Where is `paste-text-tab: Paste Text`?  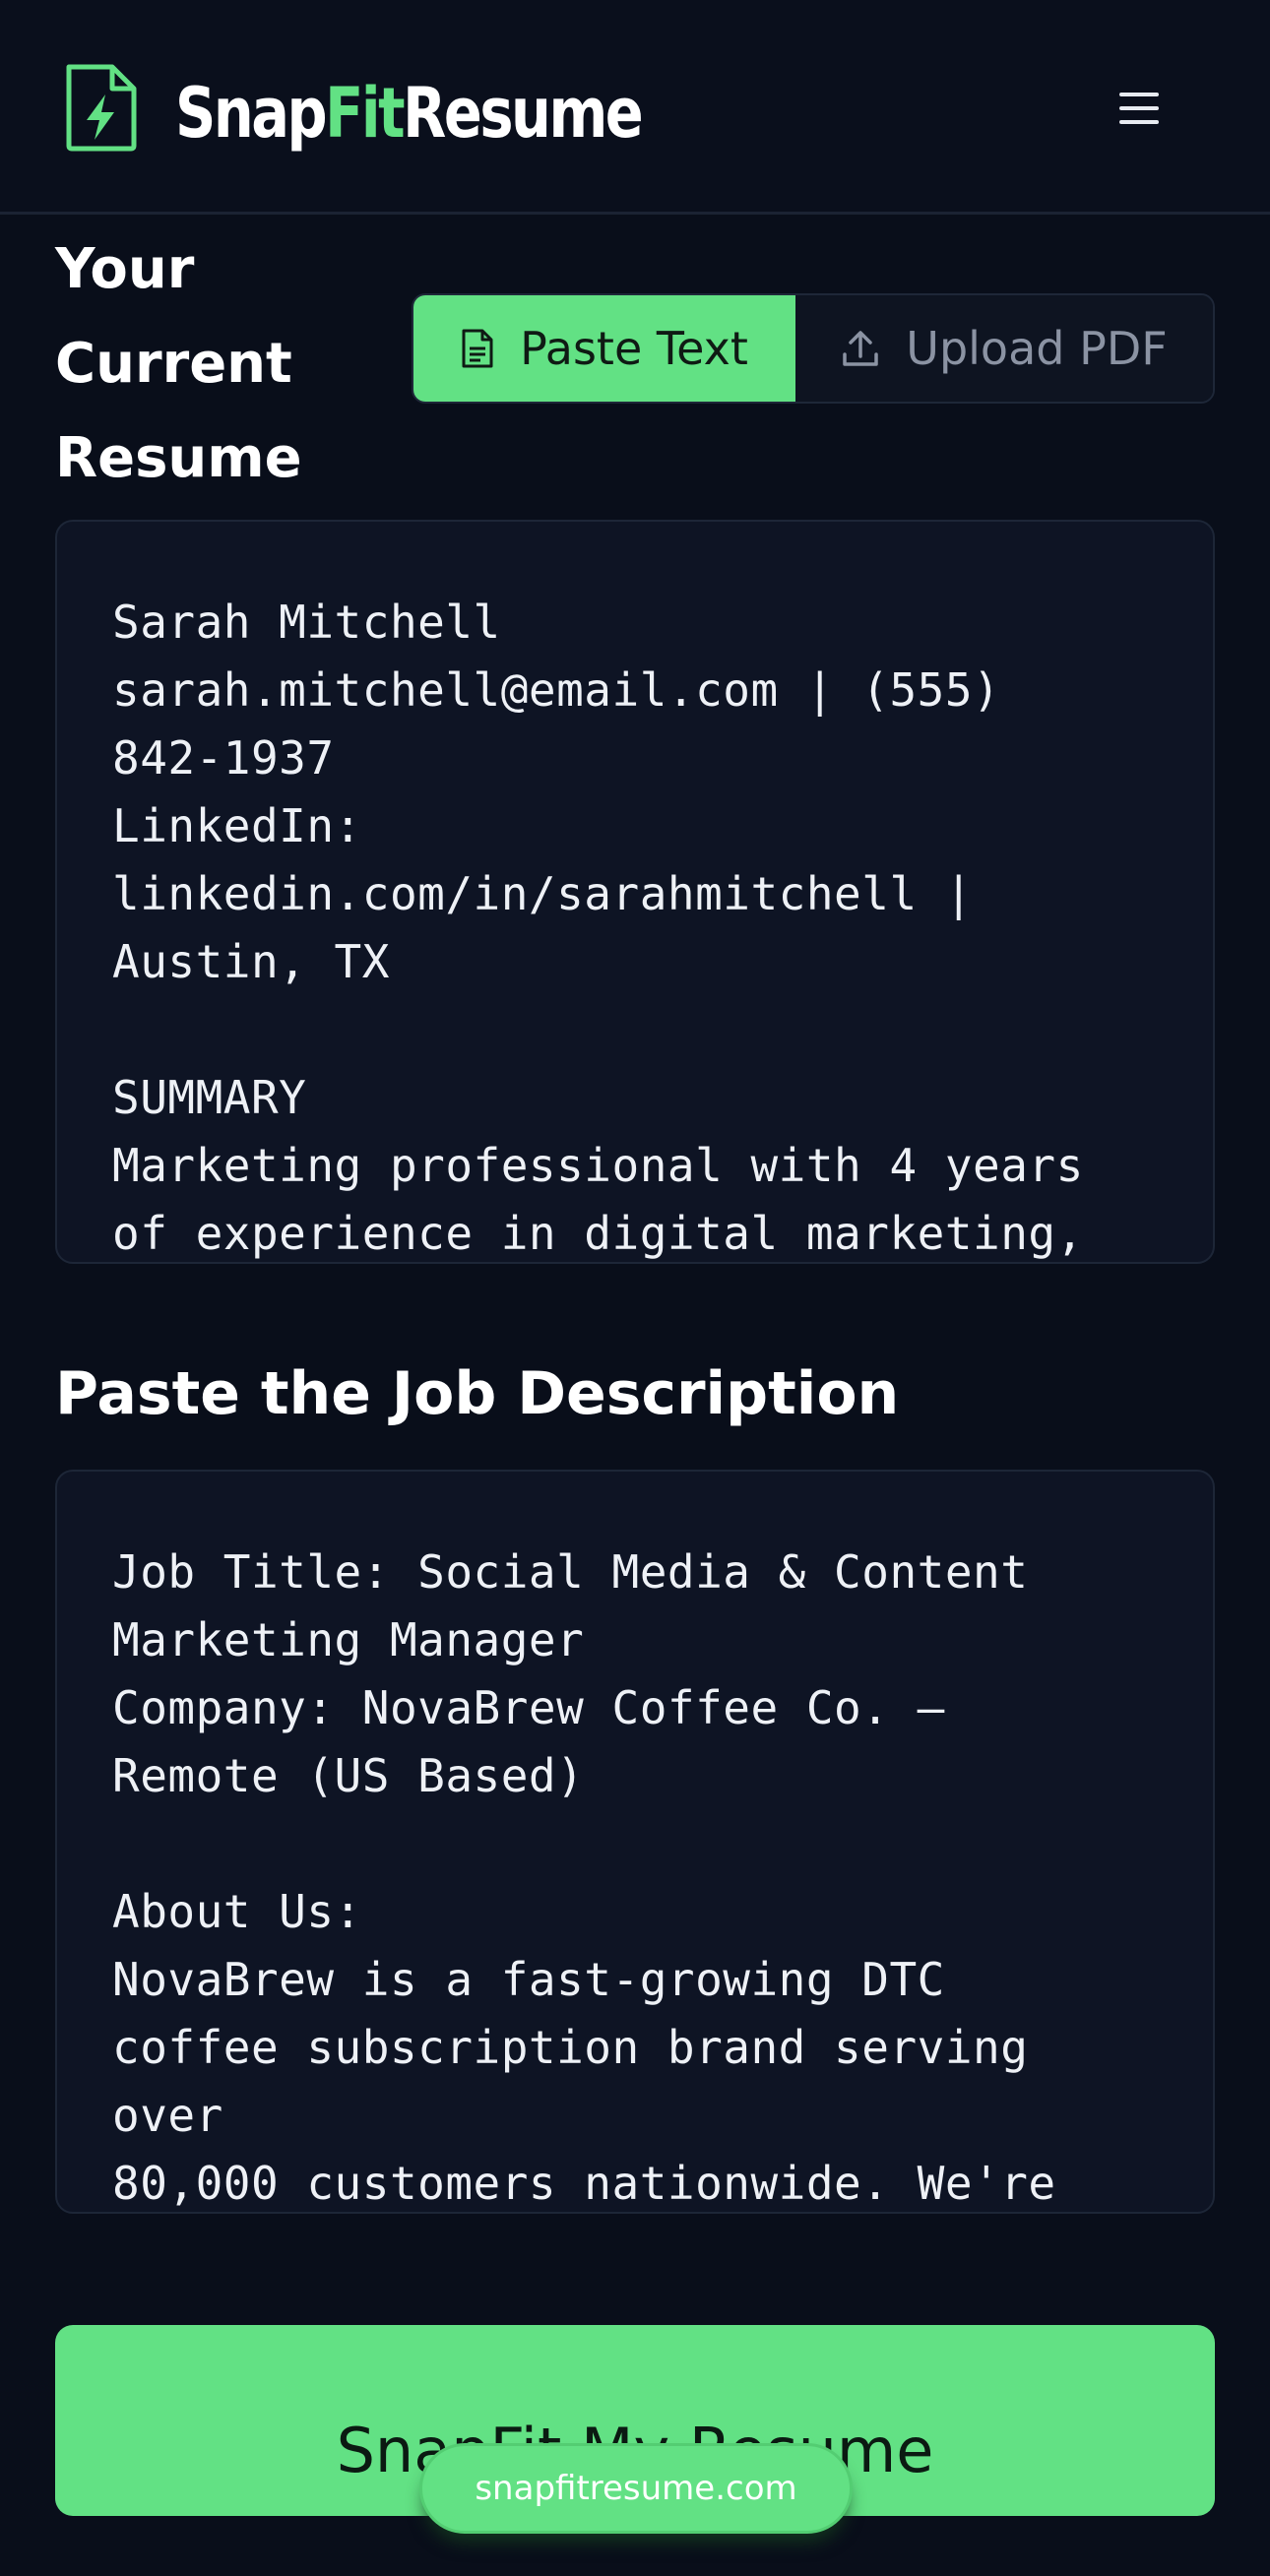 paste-text-tab: Paste Text is located at coordinates (604, 348).